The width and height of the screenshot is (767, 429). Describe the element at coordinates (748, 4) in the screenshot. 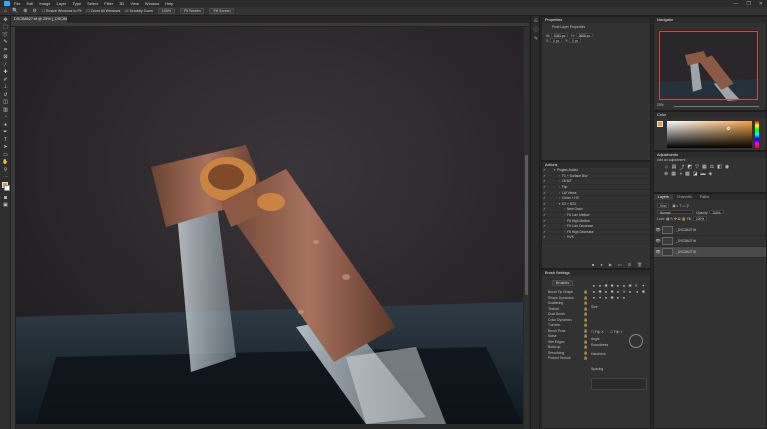

I see `restore-icon: ❐` at that location.